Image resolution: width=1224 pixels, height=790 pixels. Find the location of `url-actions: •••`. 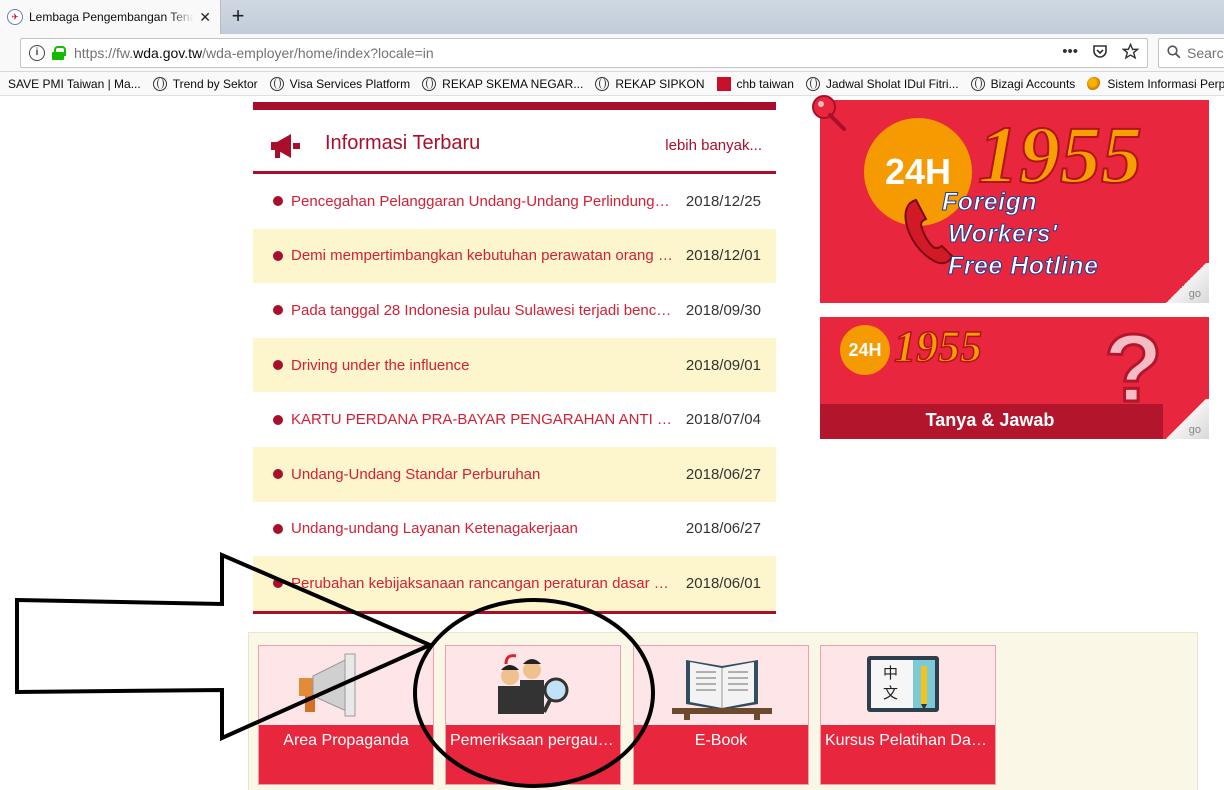

url-actions: ••• is located at coordinates (1101, 53).